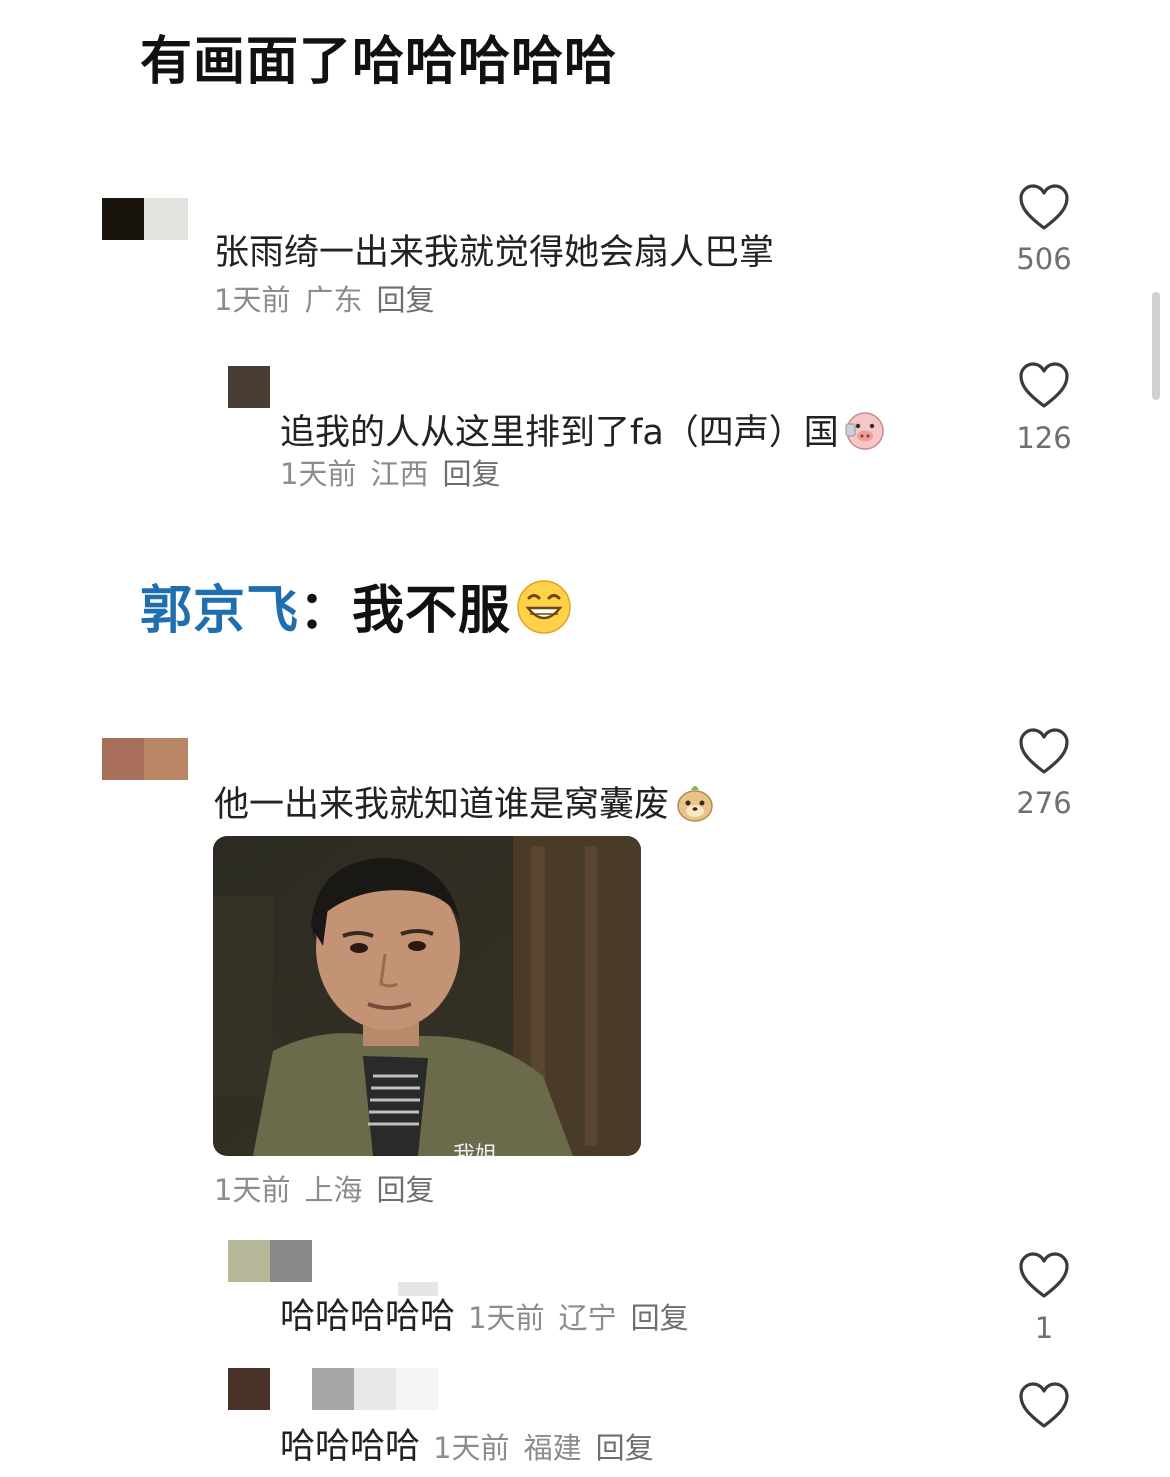 Image resolution: width=1170 pixels, height=1477 pixels. What do you see at coordinates (494, 253) in the screenshot?
I see `comment-text: 张雨绮一出来我就觉得她会扇人巴掌` at bounding box center [494, 253].